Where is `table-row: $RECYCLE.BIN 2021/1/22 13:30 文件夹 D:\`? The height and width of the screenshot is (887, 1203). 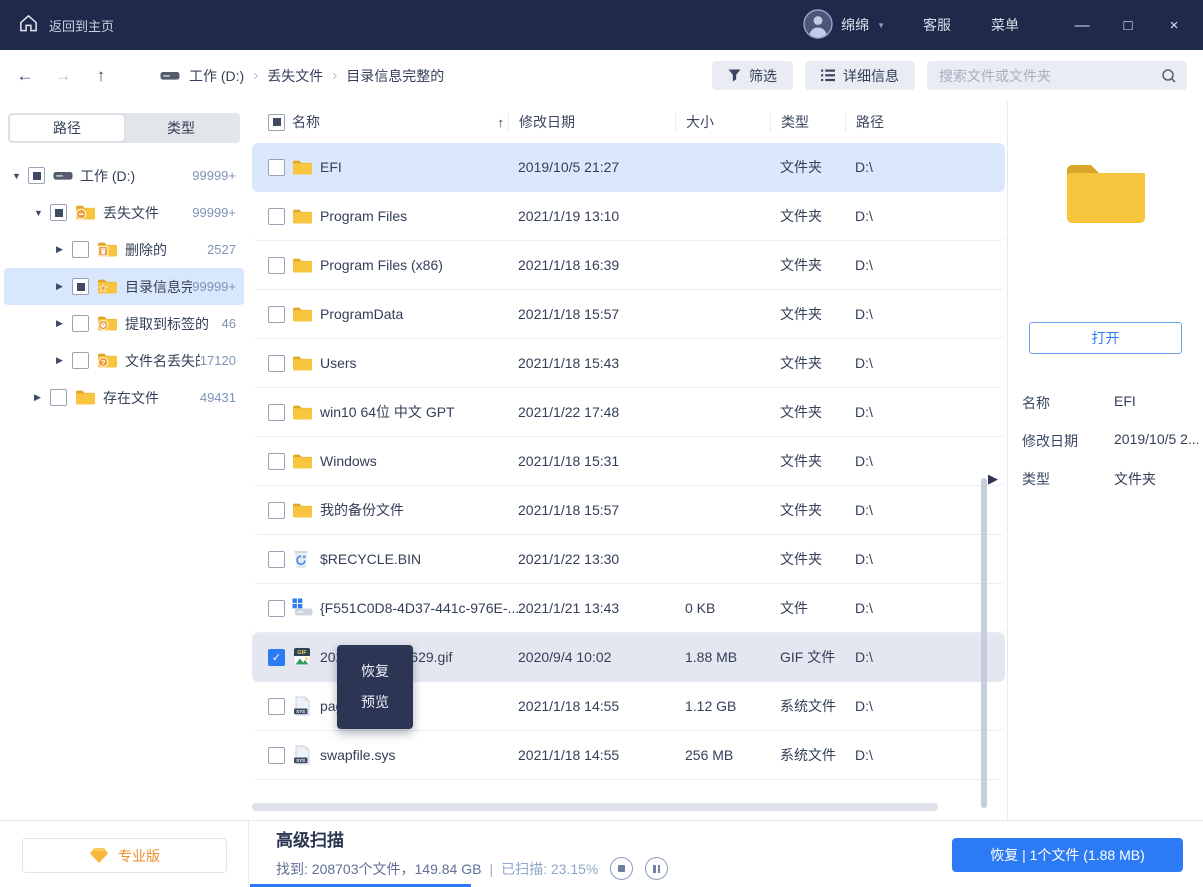 table-row: $RECYCLE.BIN 2021/1/22 13:30 文件夹 D:\ is located at coordinates (628, 559).